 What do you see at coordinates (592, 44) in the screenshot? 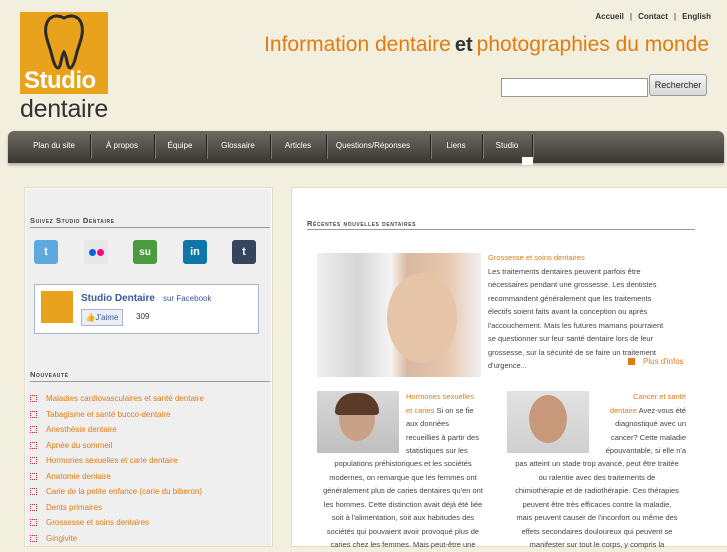
I see `tagline-part2: photographies du monde` at bounding box center [592, 44].